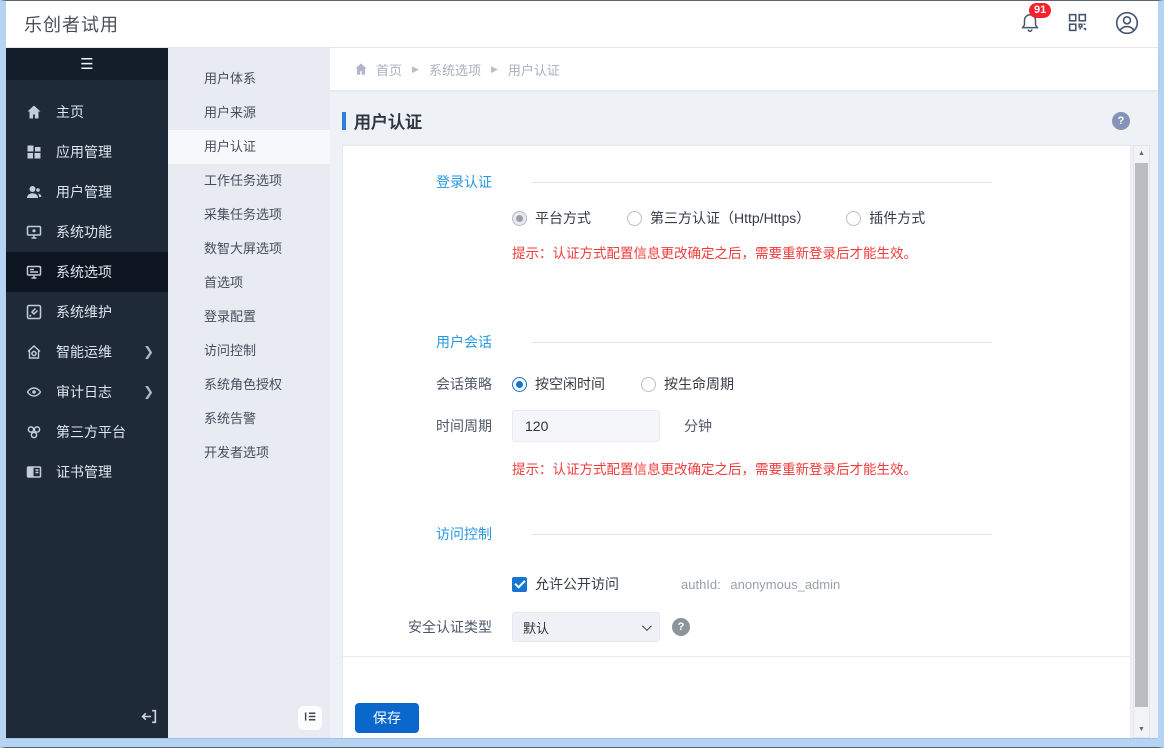 The height and width of the screenshot is (748, 1164). I want to click on radio-third-party-auth: 第三方认证（Http/Https）, so click(718, 218).